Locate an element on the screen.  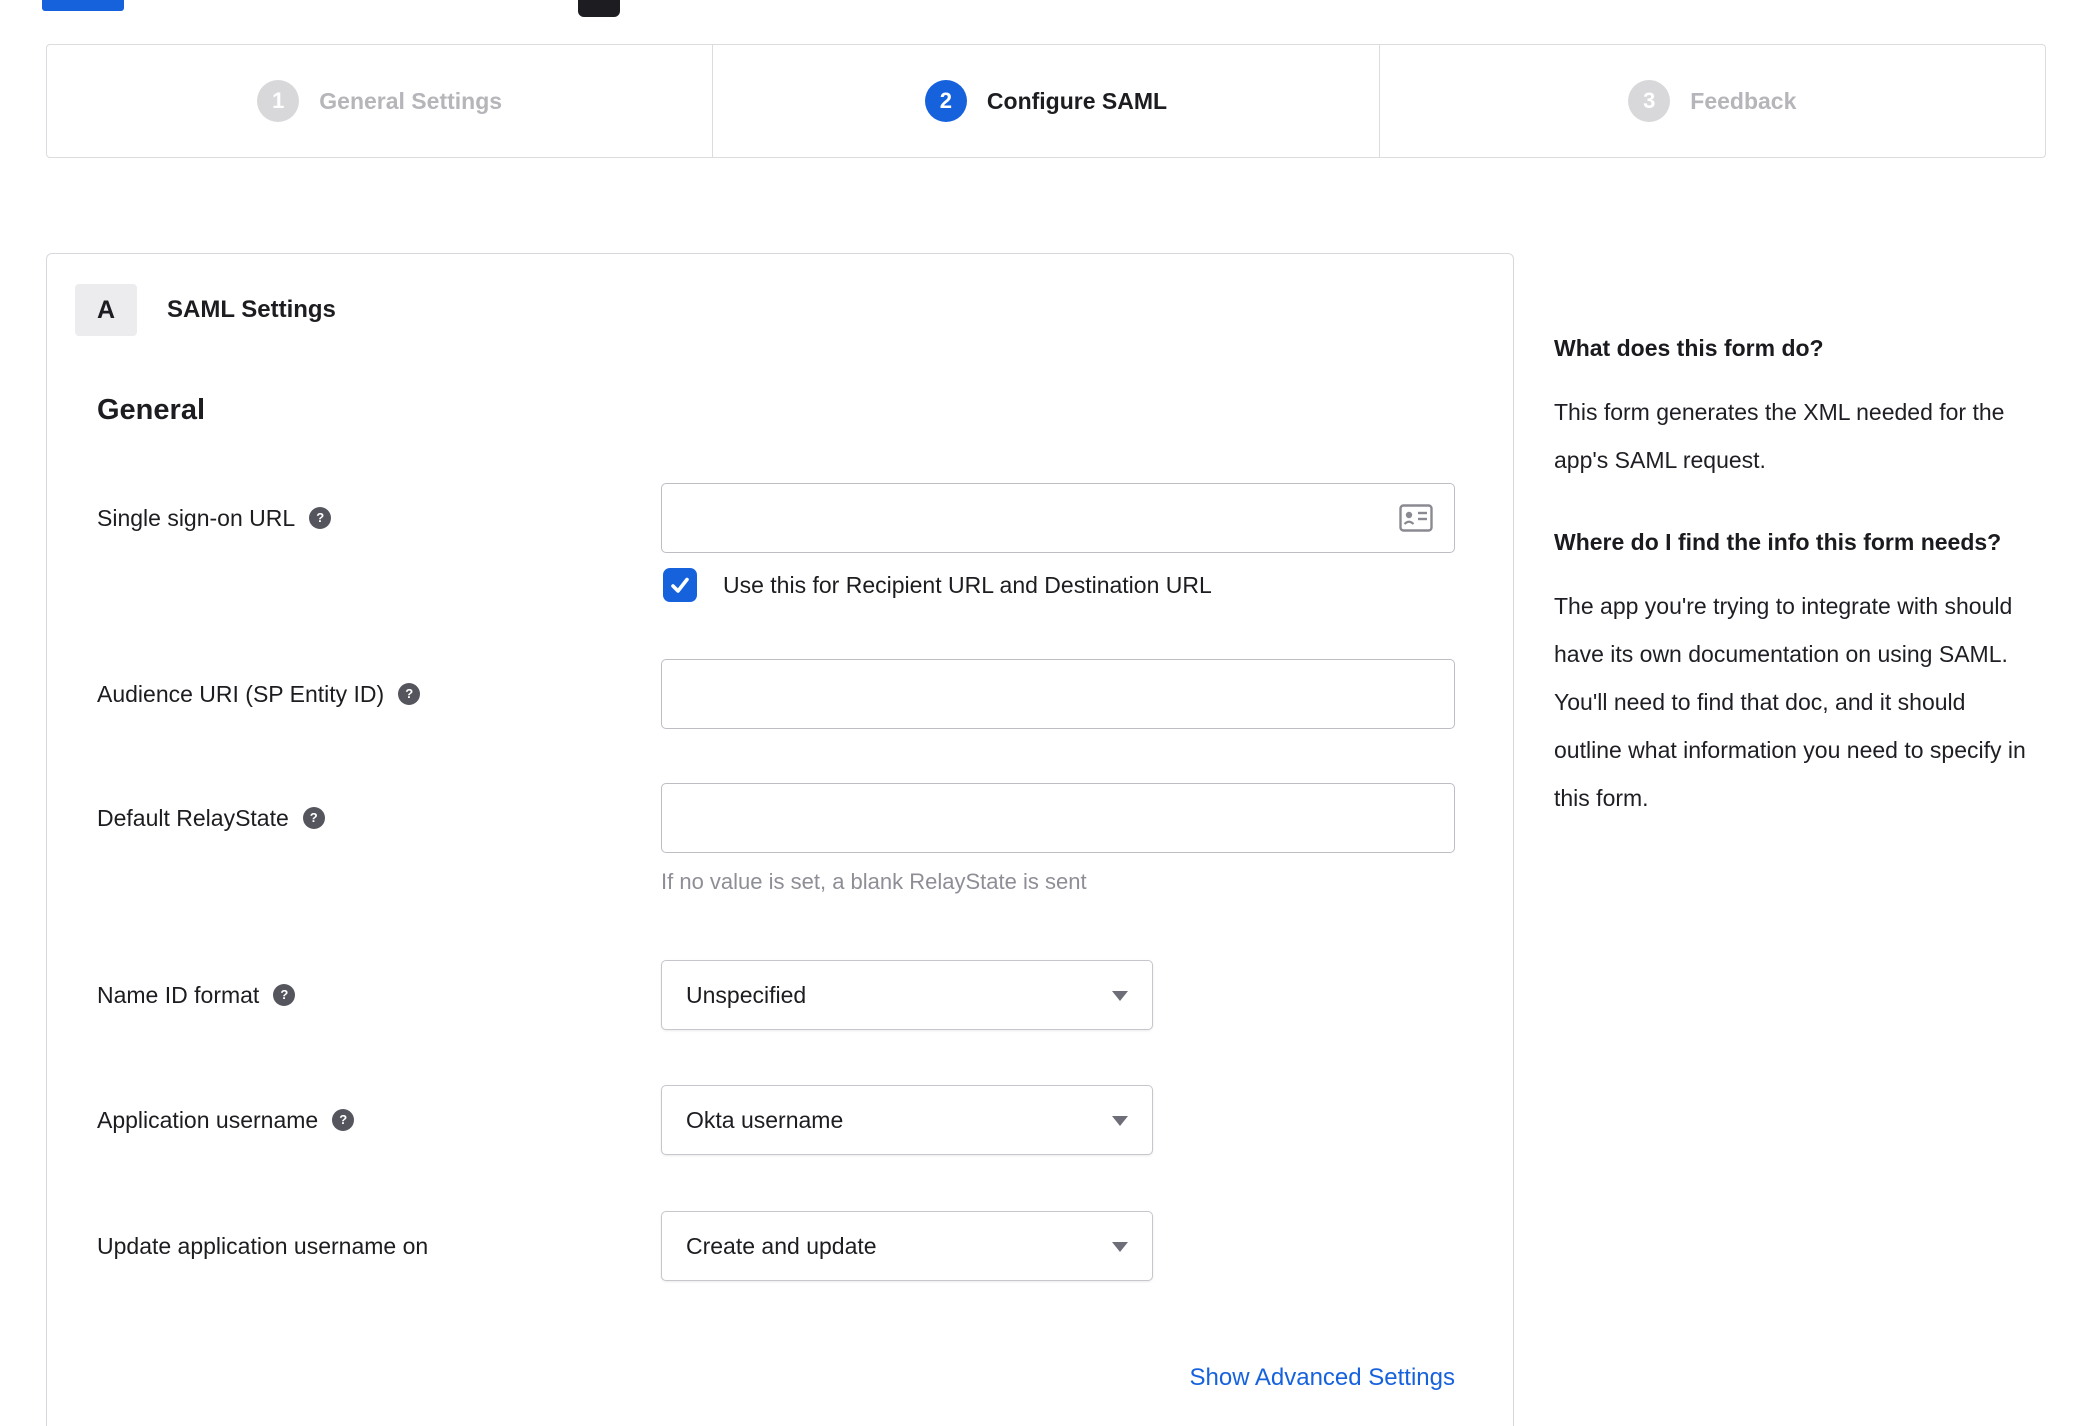
relay-state-label-text: Default RelayState is located at coordinates (193, 818).